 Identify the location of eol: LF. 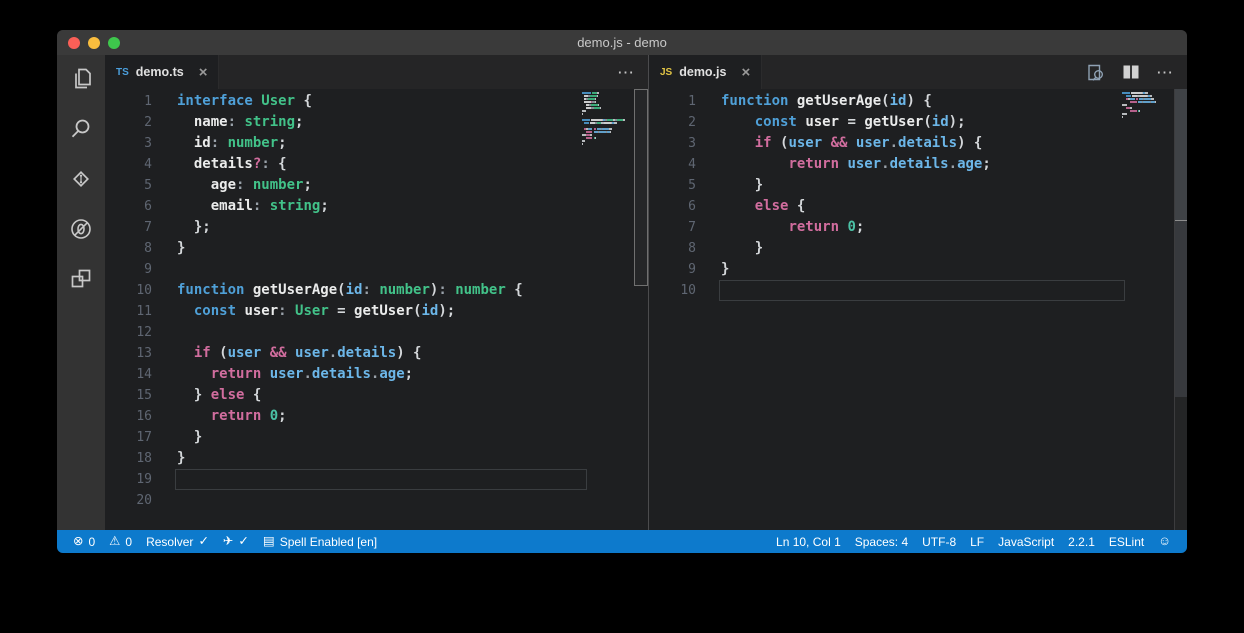
(977, 541).